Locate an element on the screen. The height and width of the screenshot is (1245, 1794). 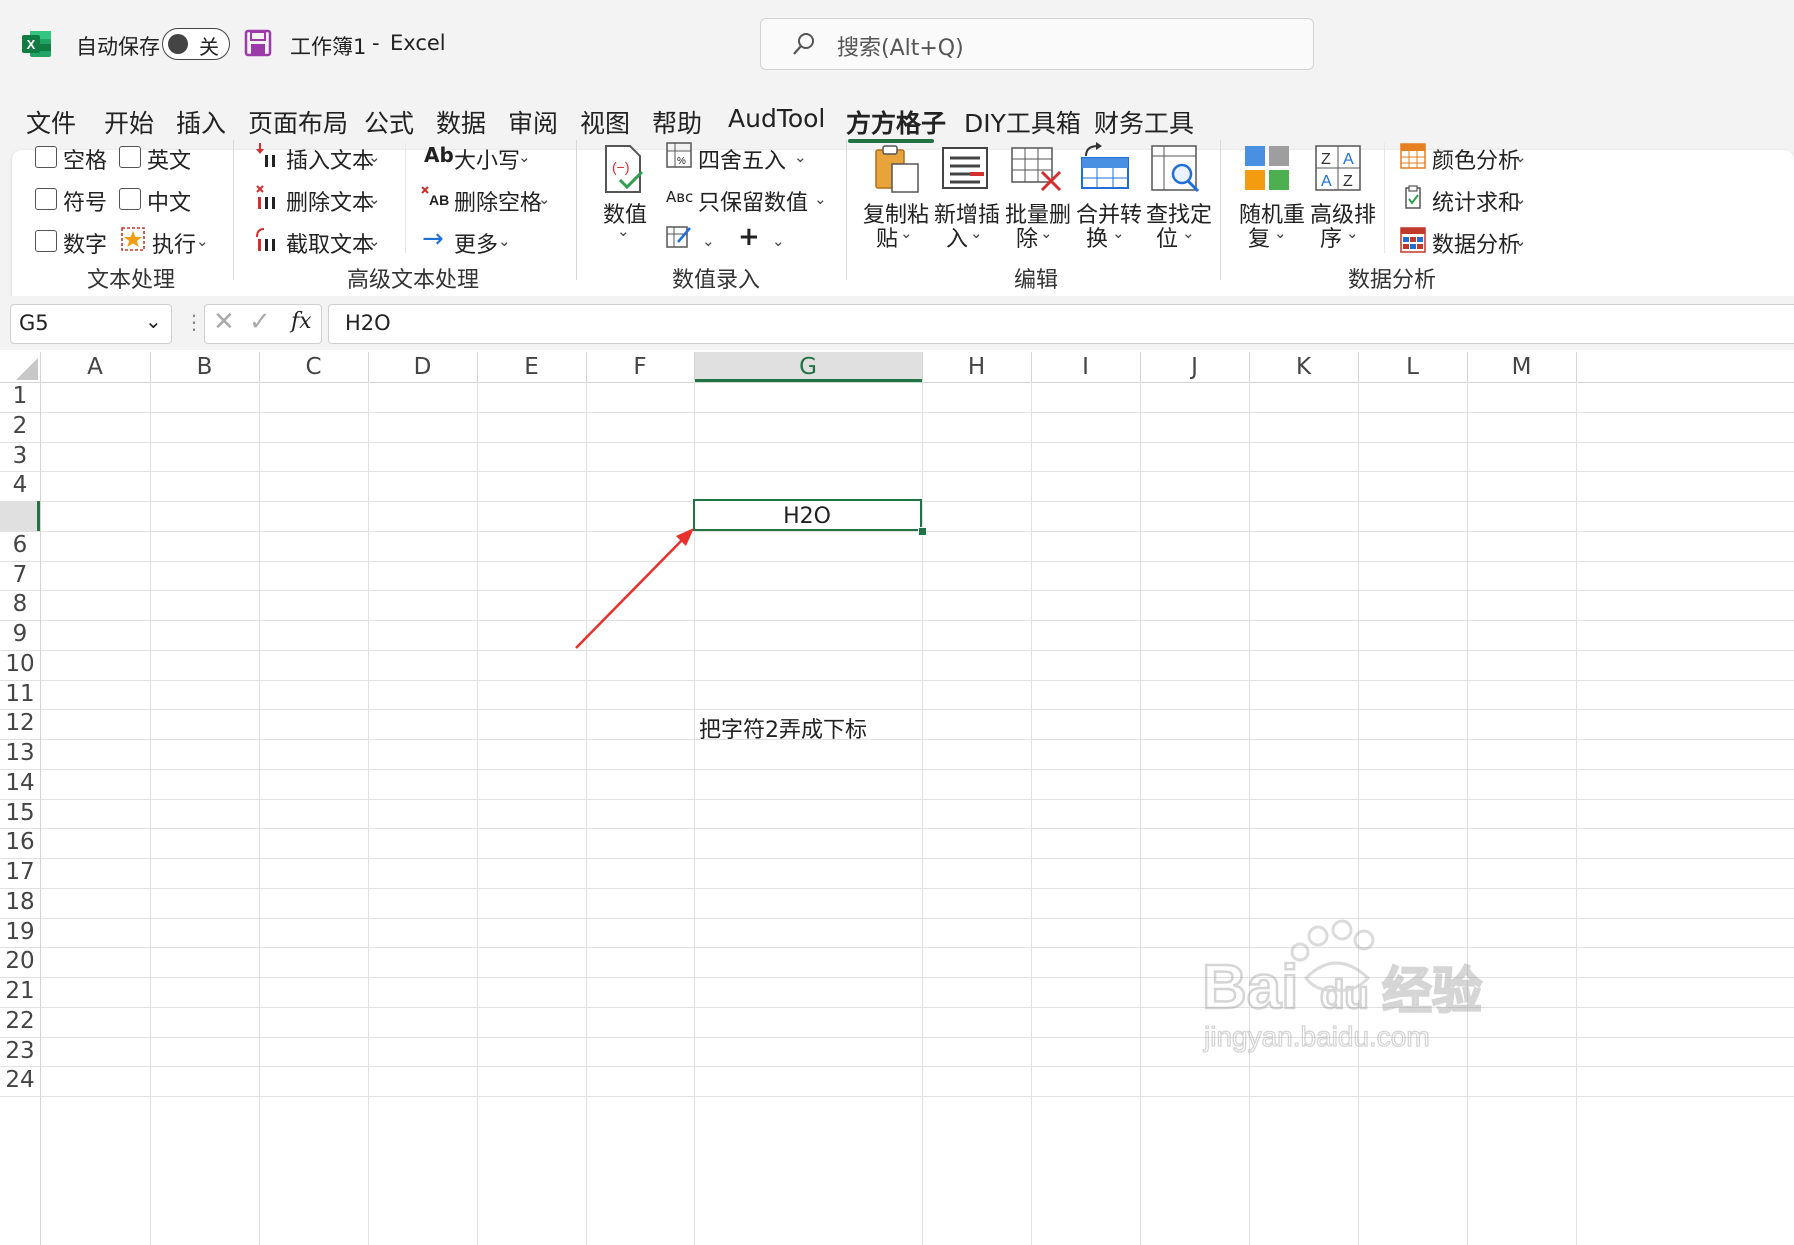
advanced-sort-dropdown-icon: ⌄ is located at coordinates (1352, 233).